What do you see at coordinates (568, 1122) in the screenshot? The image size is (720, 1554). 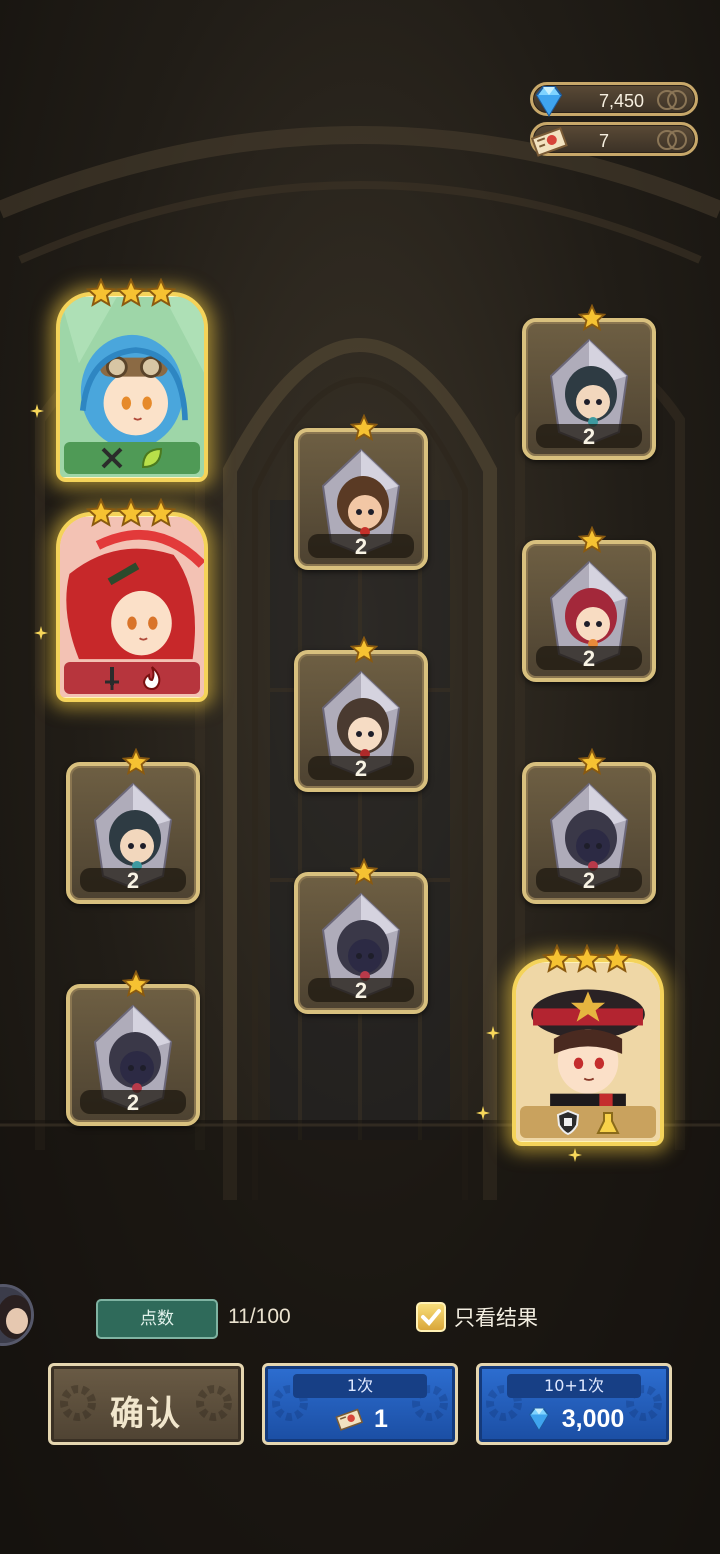 I see `shield-icon` at bounding box center [568, 1122].